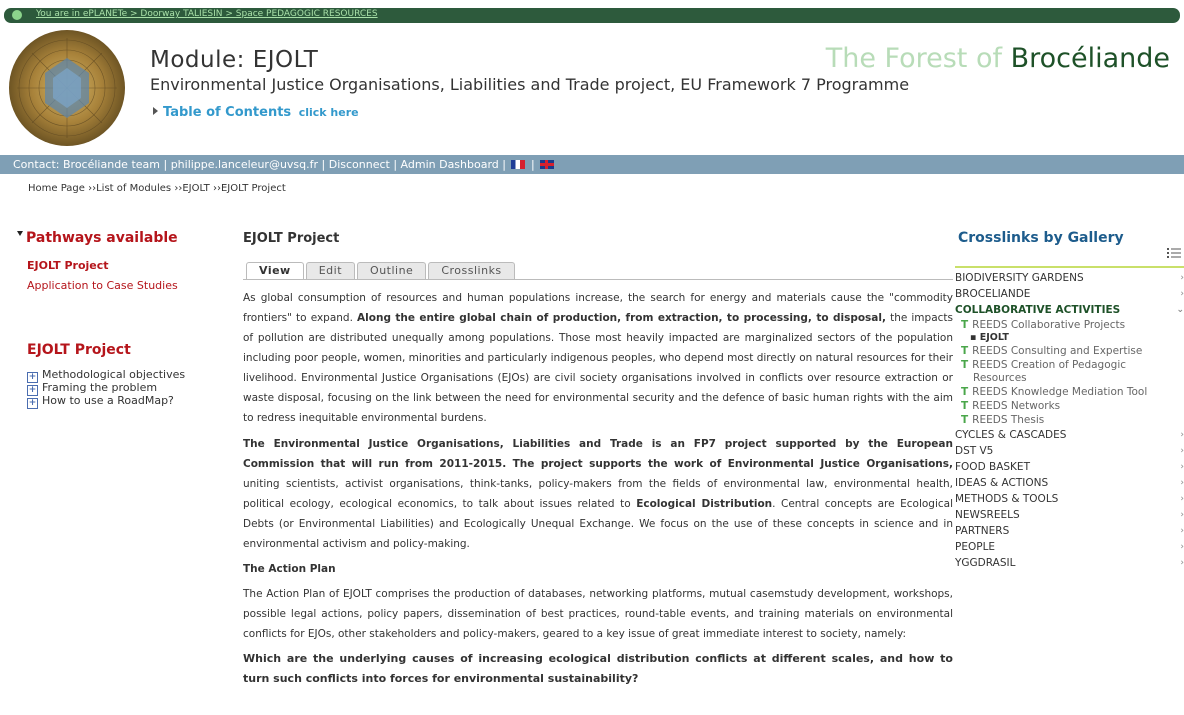 This screenshot has width=1184, height=715. I want to click on tab-bar: View Edit Outline Crosslinks, so click(381, 271).